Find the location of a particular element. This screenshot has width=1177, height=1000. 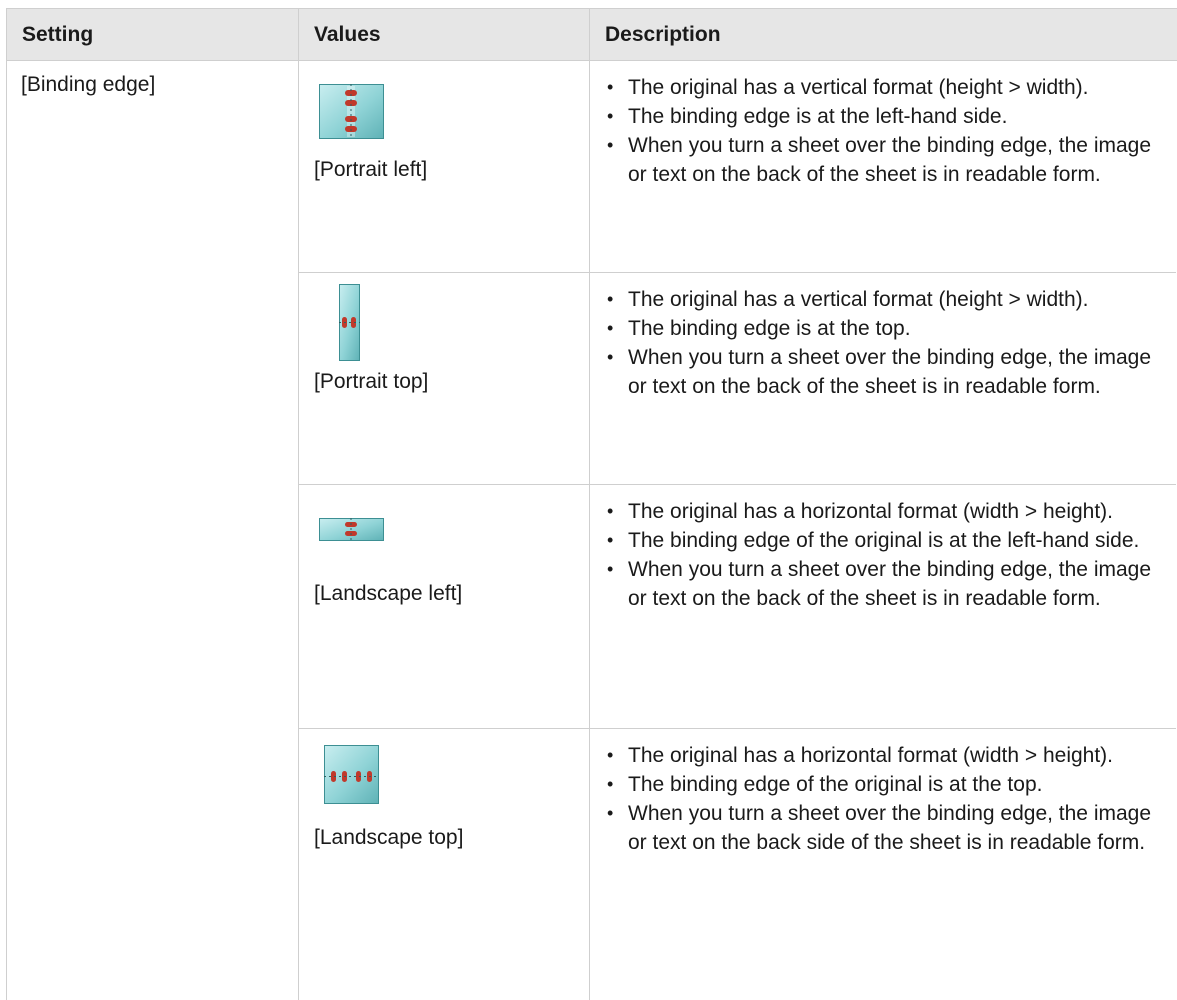

header-values: Values is located at coordinates (444, 34).